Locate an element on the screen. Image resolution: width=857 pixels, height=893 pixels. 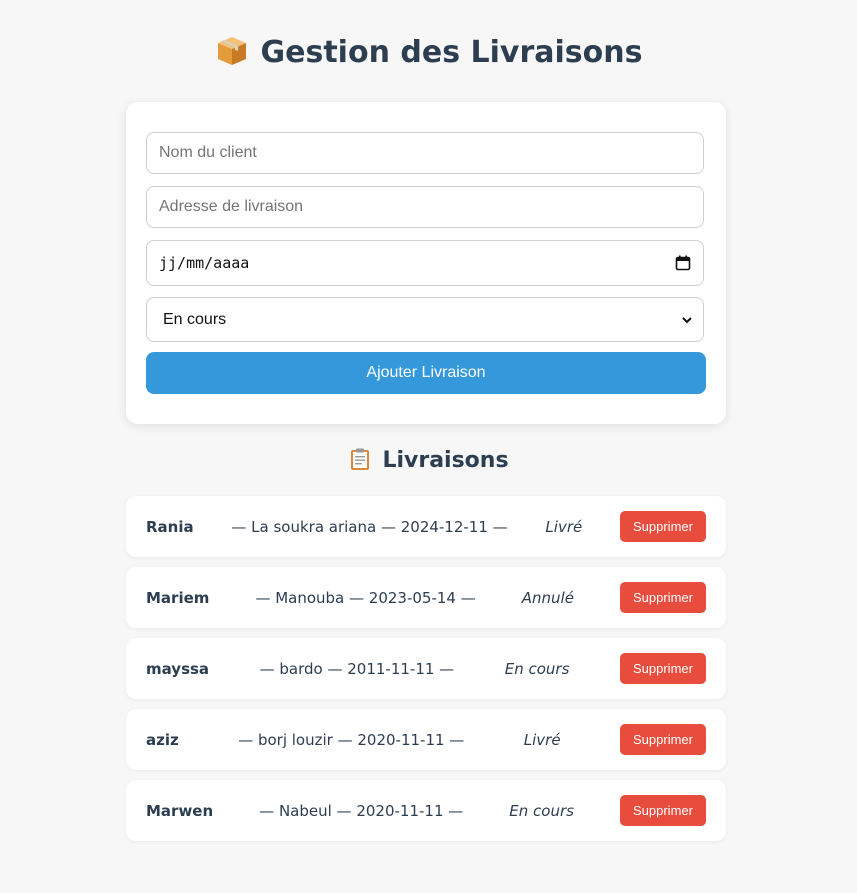
calendar-icon is located at coordinates (683, 263).